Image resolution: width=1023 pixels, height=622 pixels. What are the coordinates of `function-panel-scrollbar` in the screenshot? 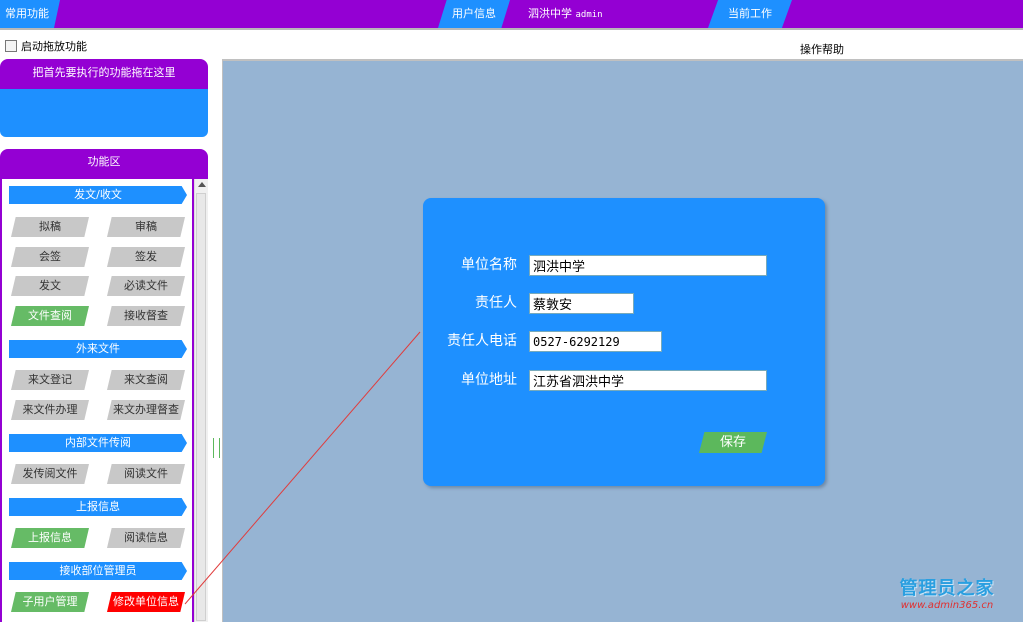 It's located at (201, 400).